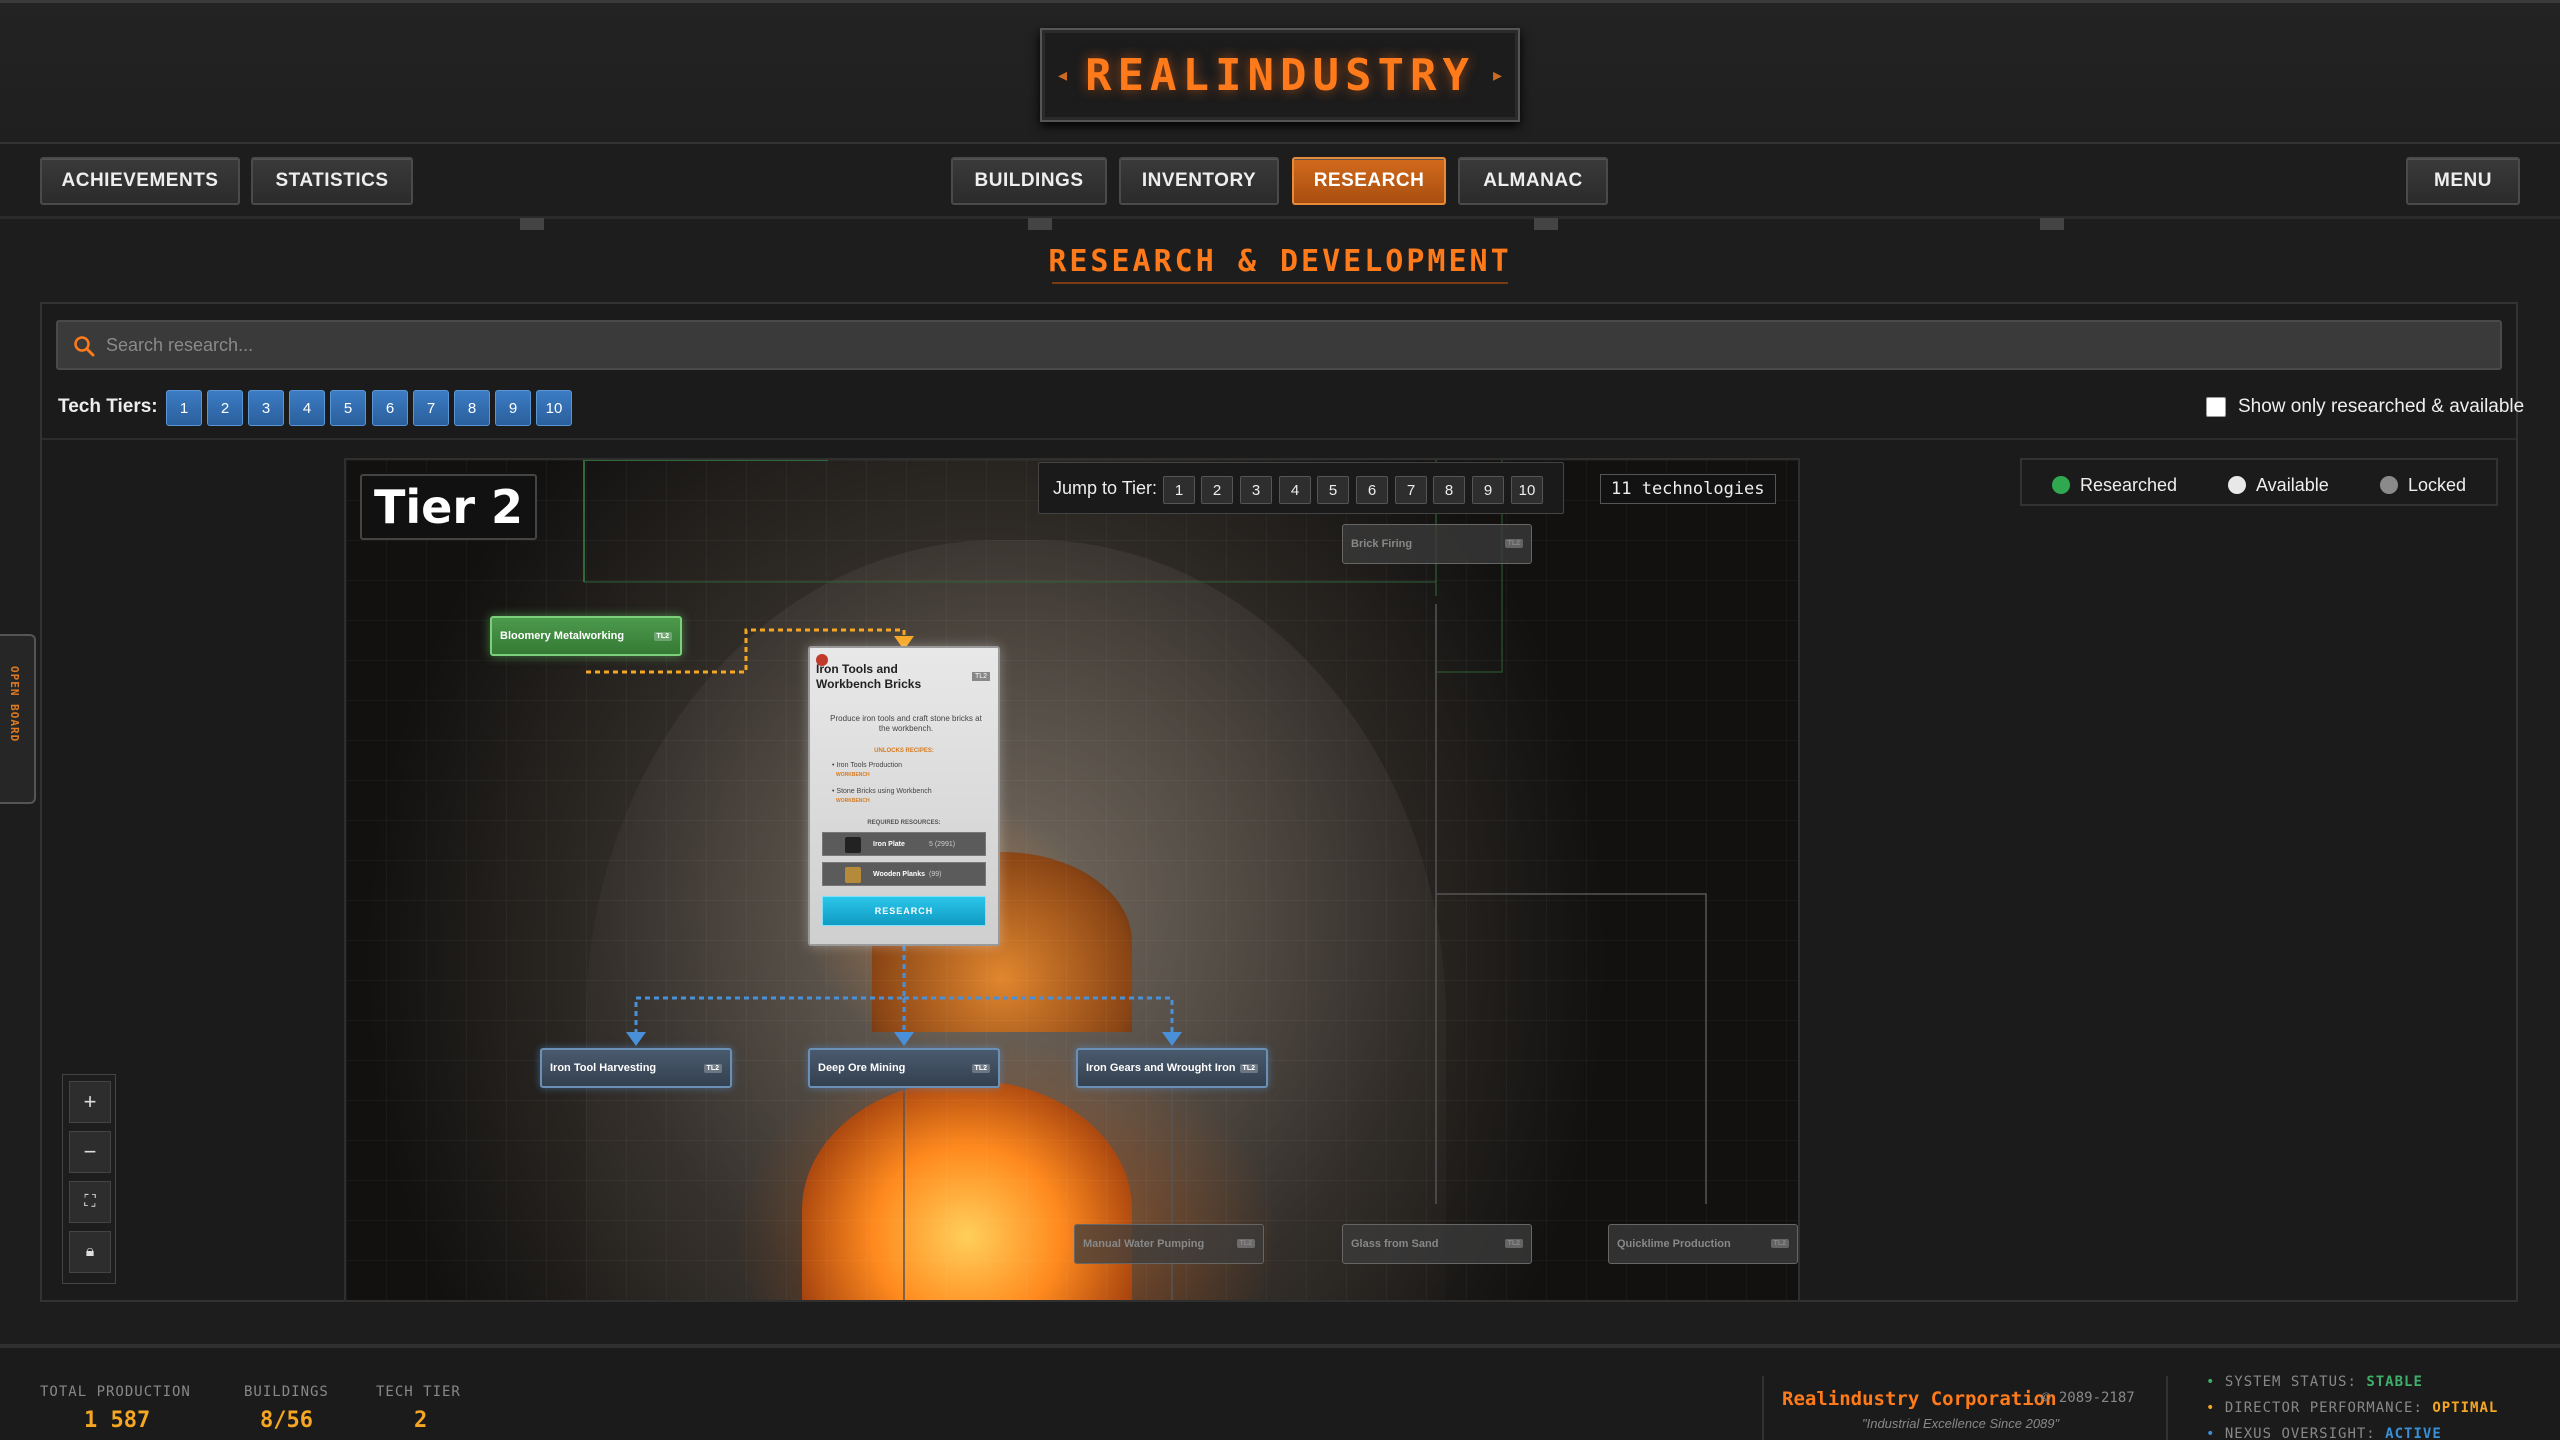 This screenshot has height=1440, width=2560. I want to click on research-button: RESEARCH, so click(904, 911).